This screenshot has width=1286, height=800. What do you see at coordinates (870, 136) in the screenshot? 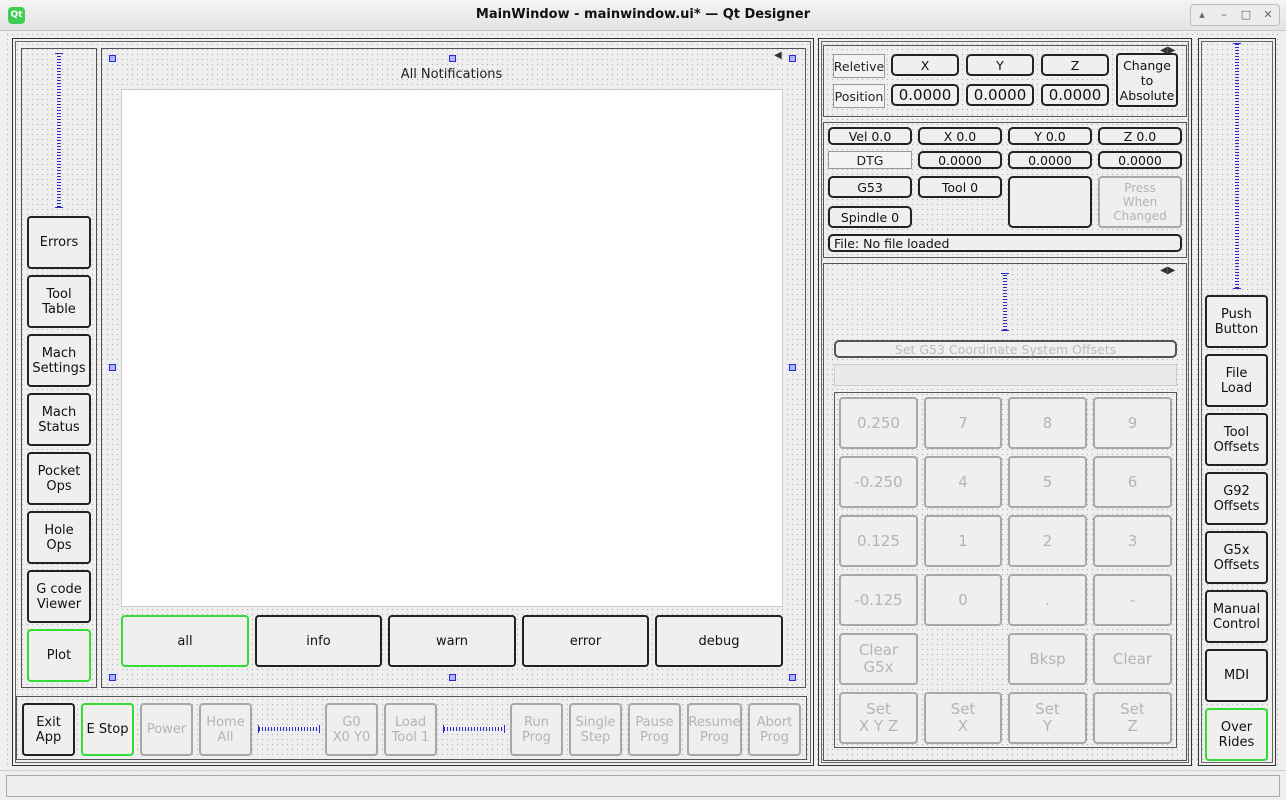
I see `velocity-label: Vel 0.0` at bounding box center [870, 136].